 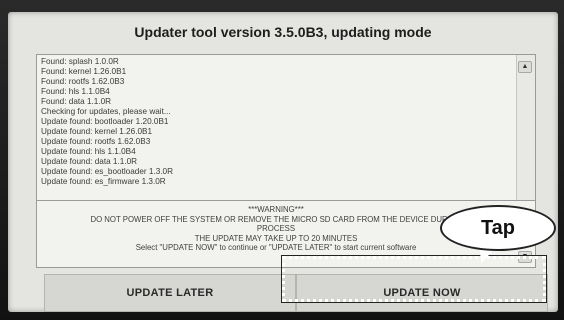 I want to click on log-line: Found: rootfs 1.62.0B3, so click(x=83, y=81).